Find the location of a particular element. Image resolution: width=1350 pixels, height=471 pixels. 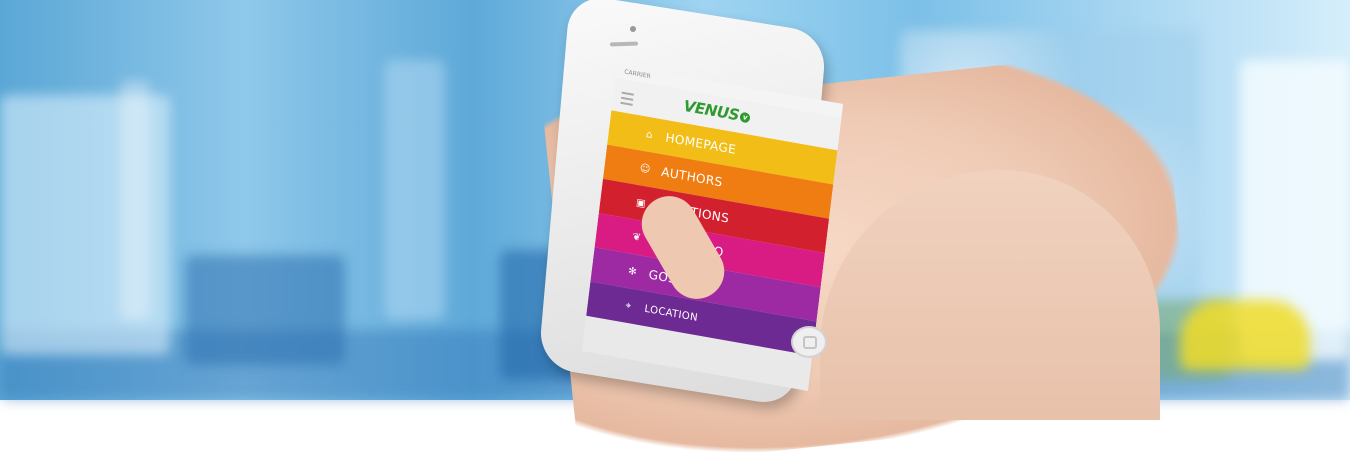

status-carrier: CARRIER is located at coordinates (637, 74).